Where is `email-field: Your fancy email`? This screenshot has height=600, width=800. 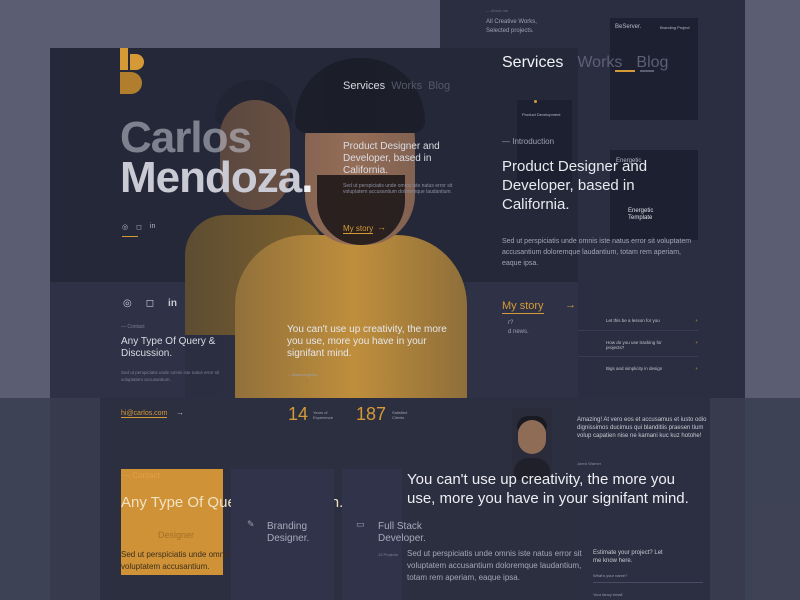
email-field: Your fancy email is located at coordinates (607, 594).